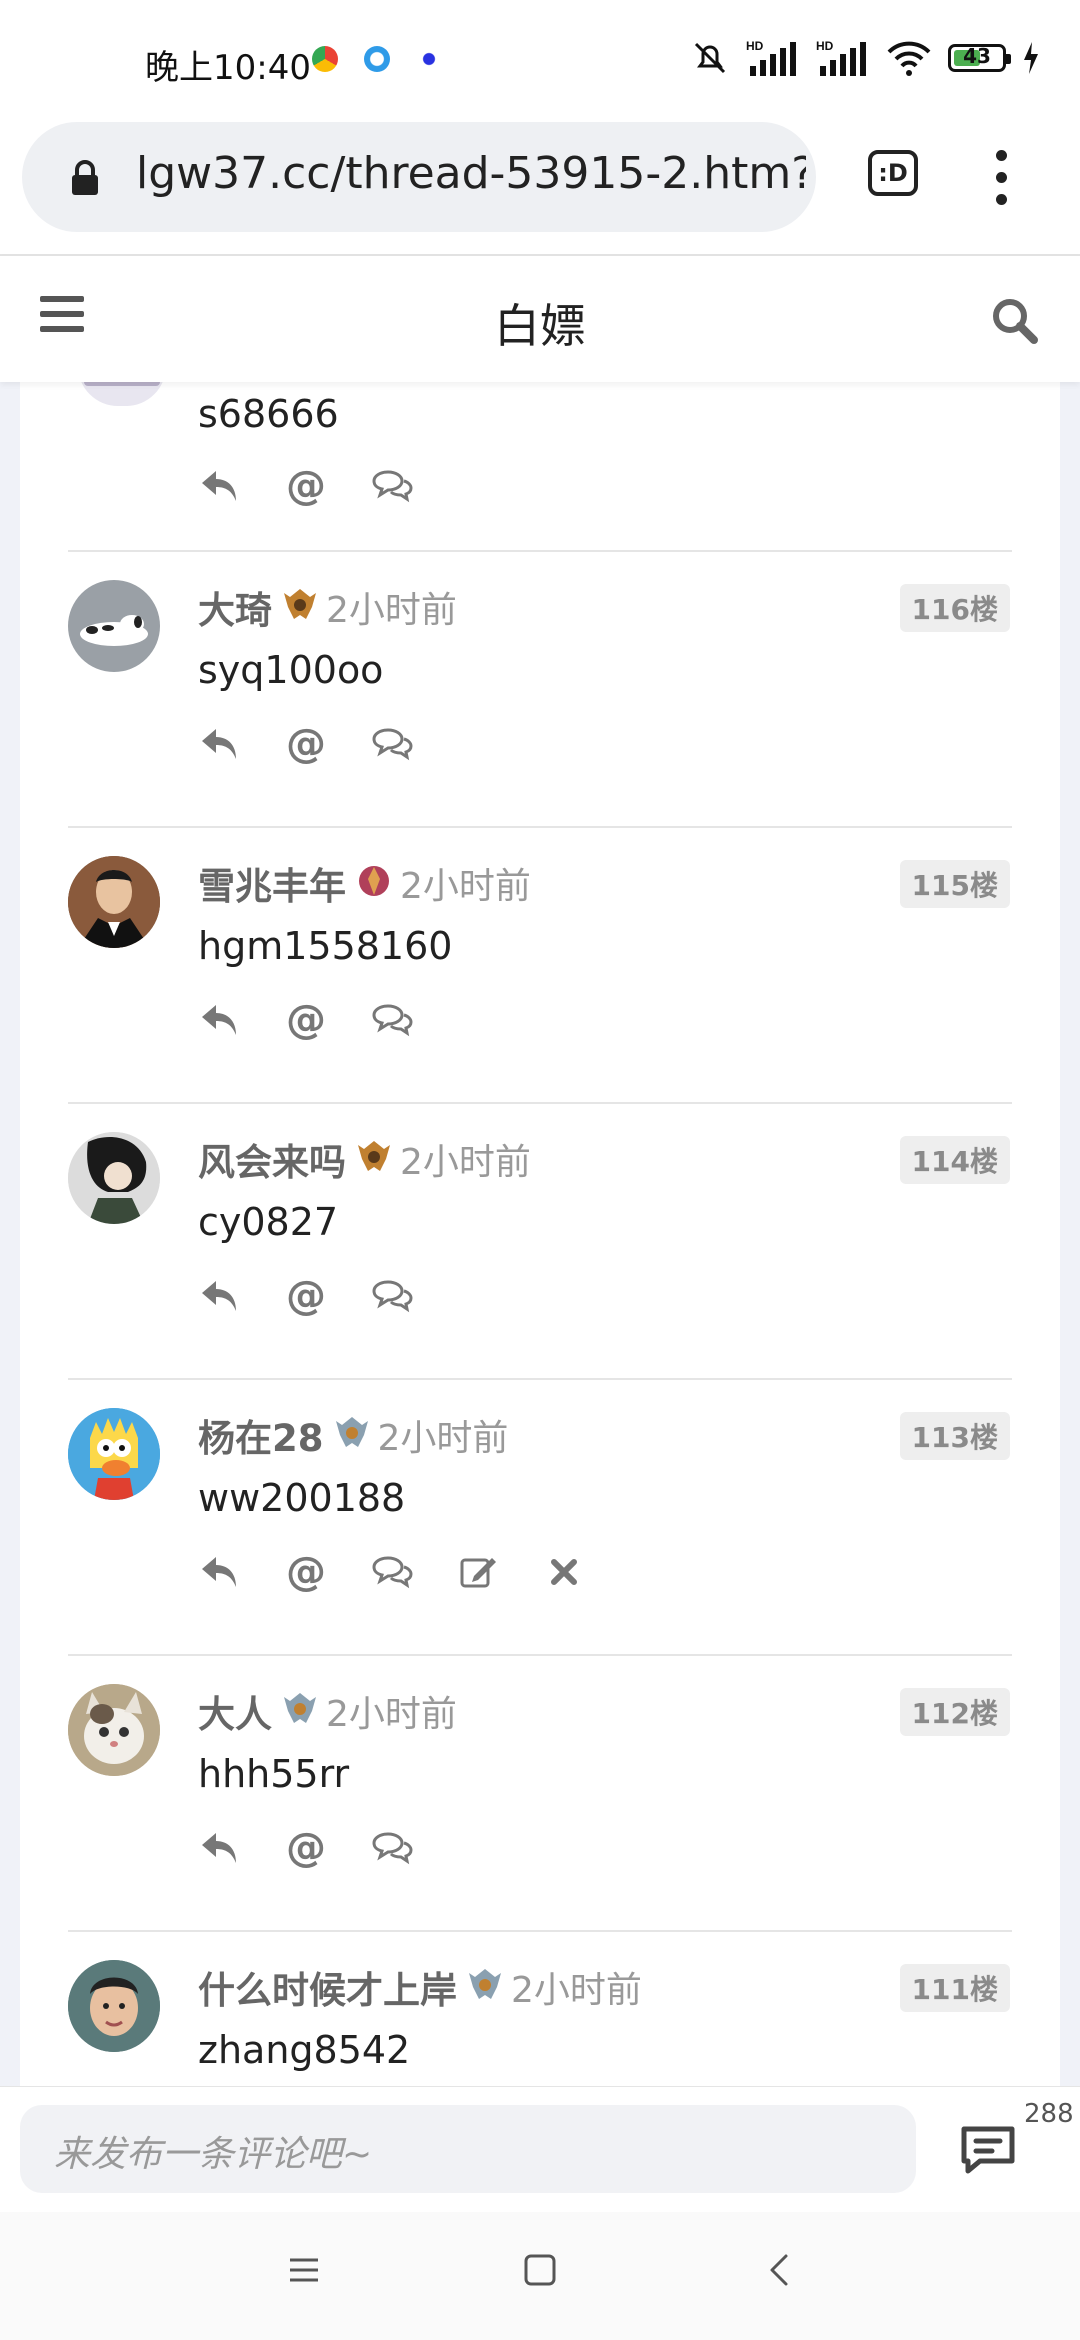 This screenshot has width=1080, height=2340. What do you see at coordinates (85, 177) in the screenshot?
I see `lock-icon` at bounding box center [85, 177].